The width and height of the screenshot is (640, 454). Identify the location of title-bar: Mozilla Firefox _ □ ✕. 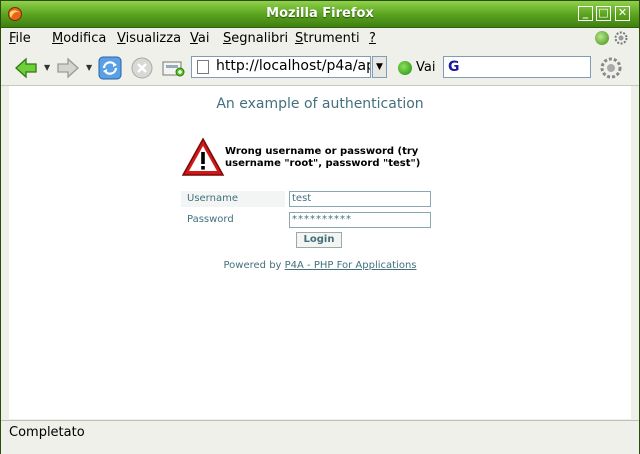
(320, 14).